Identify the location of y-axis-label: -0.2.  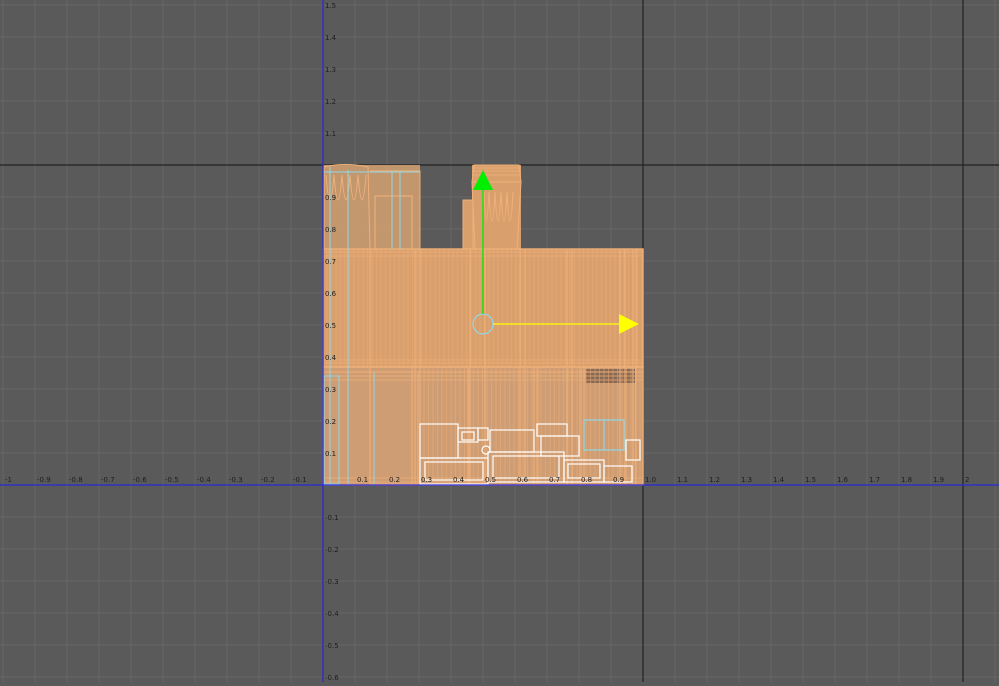
(332, 550).